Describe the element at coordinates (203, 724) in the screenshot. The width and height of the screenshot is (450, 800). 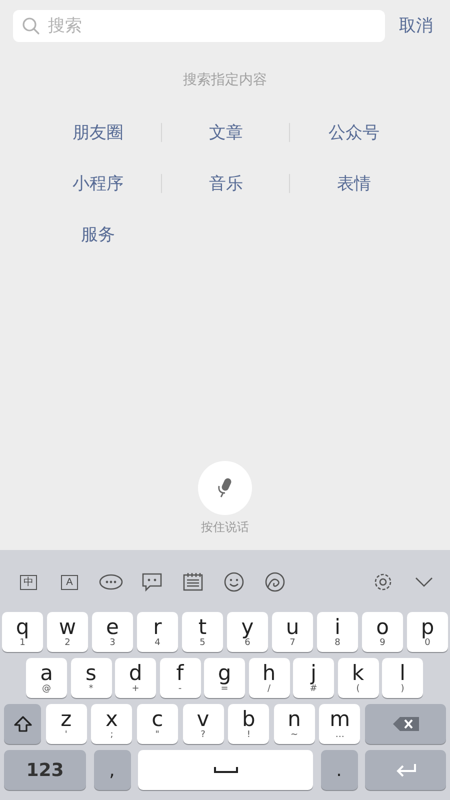
I see `letter-key: v ?` at that location.